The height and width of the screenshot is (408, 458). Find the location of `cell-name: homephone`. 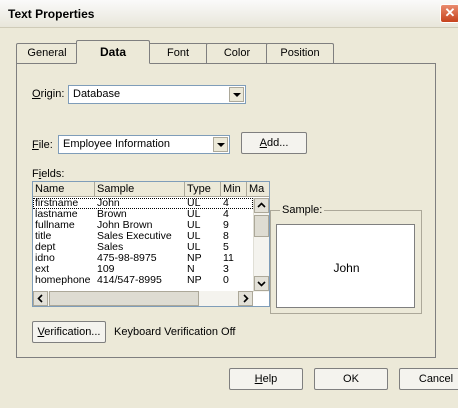

cell-name: homephone is located at coordinates (63, 280).